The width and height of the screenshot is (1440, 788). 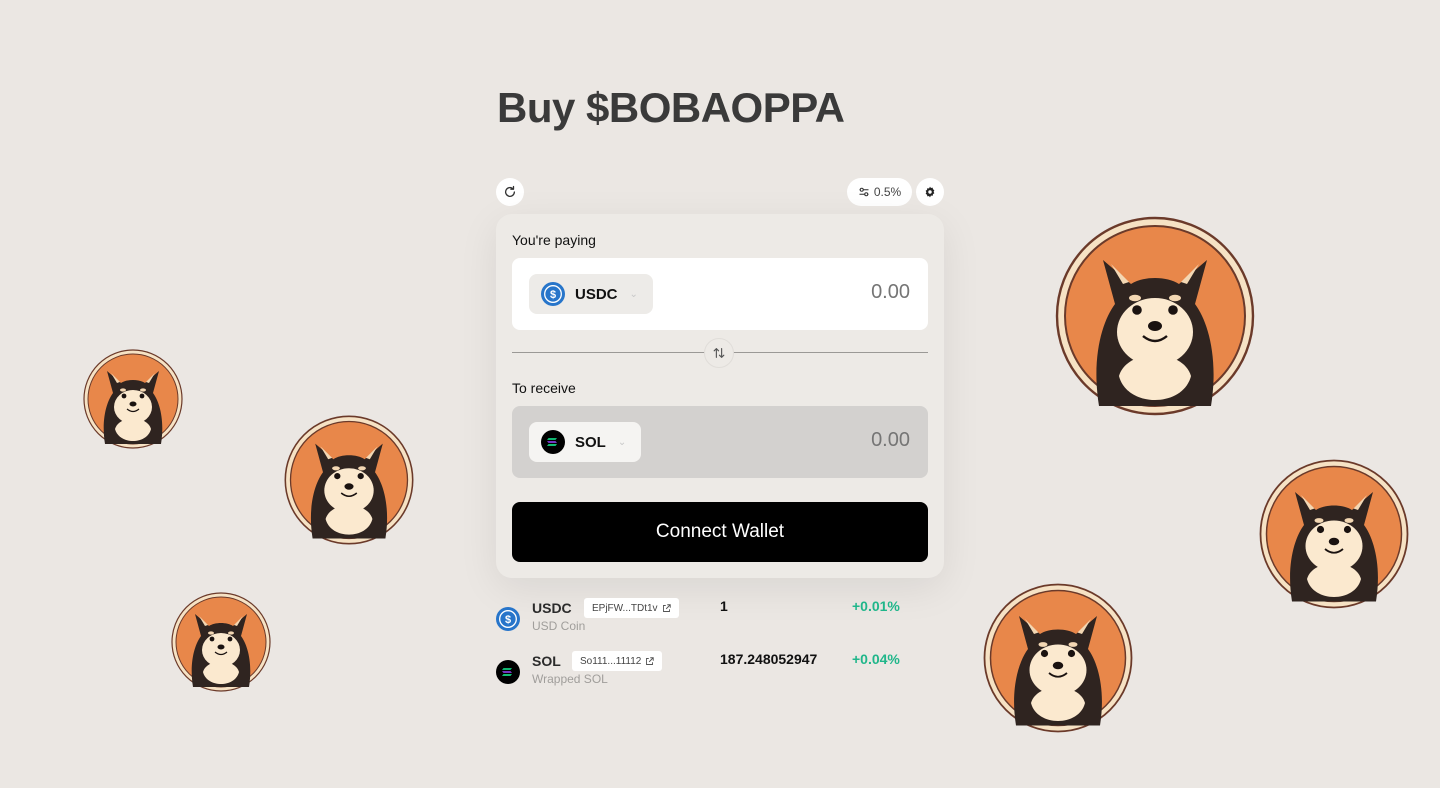 I want to click on settings-button, so click(x=930, y=192).